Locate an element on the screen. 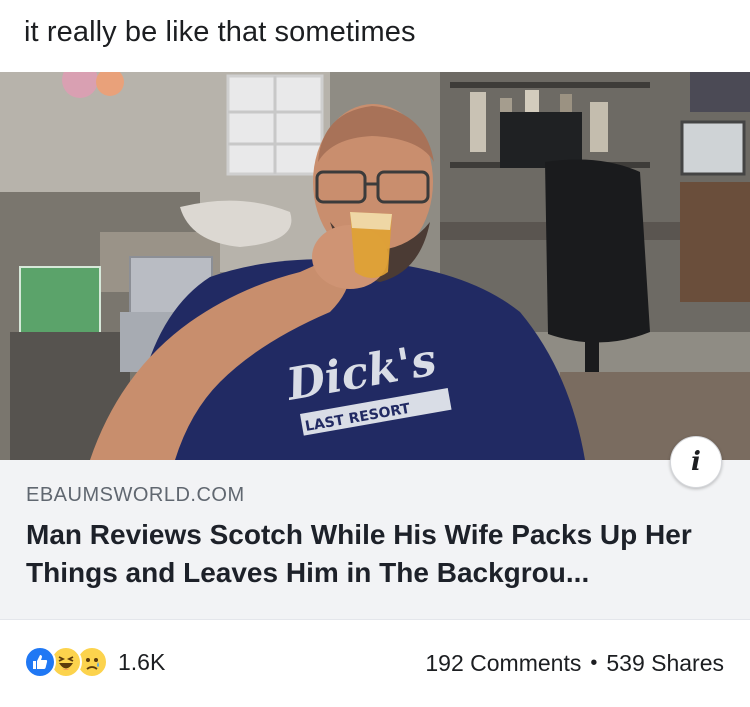 The image size is (750, 707). reaction-count: 1.6K is located at coordinates (142, 661).